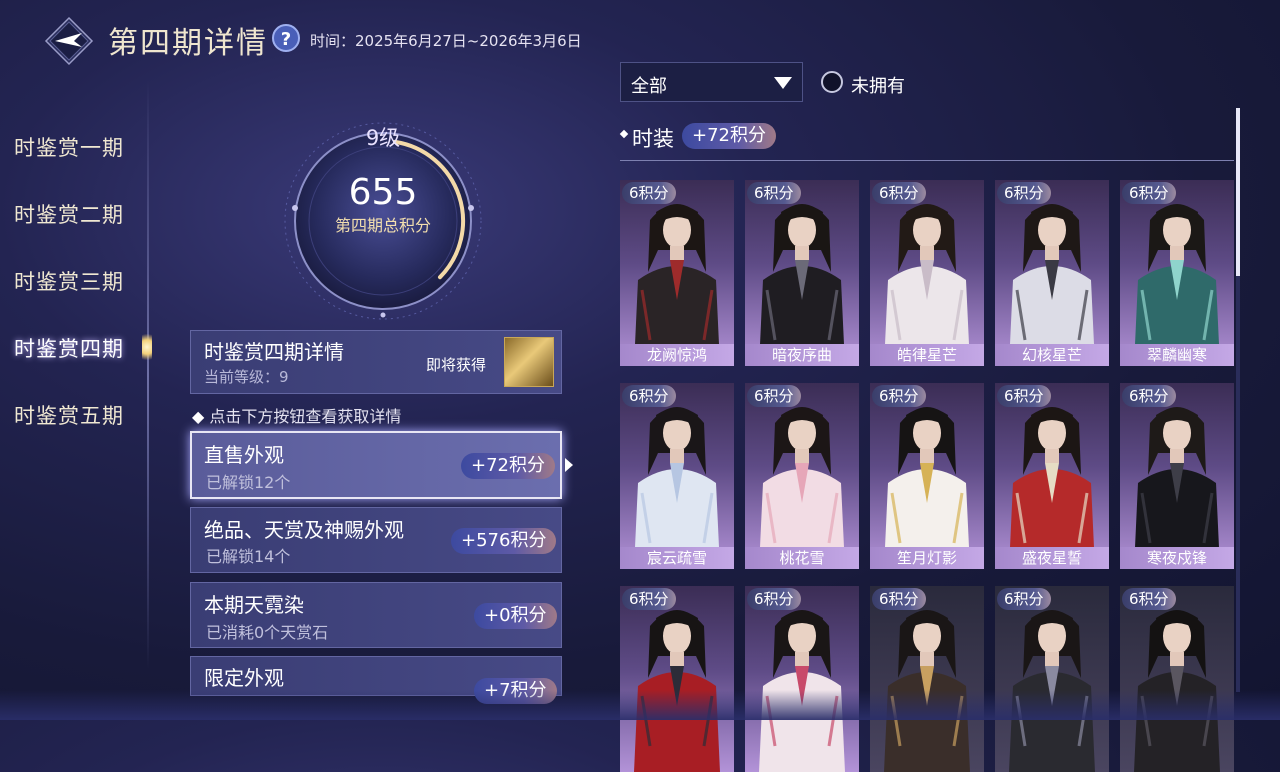 The height and width of the screenshot is (772, 1280). Describe the element at coordinates (927, 558) in the screenshot. I see `outfit-name: 笙月灯影` at that location.